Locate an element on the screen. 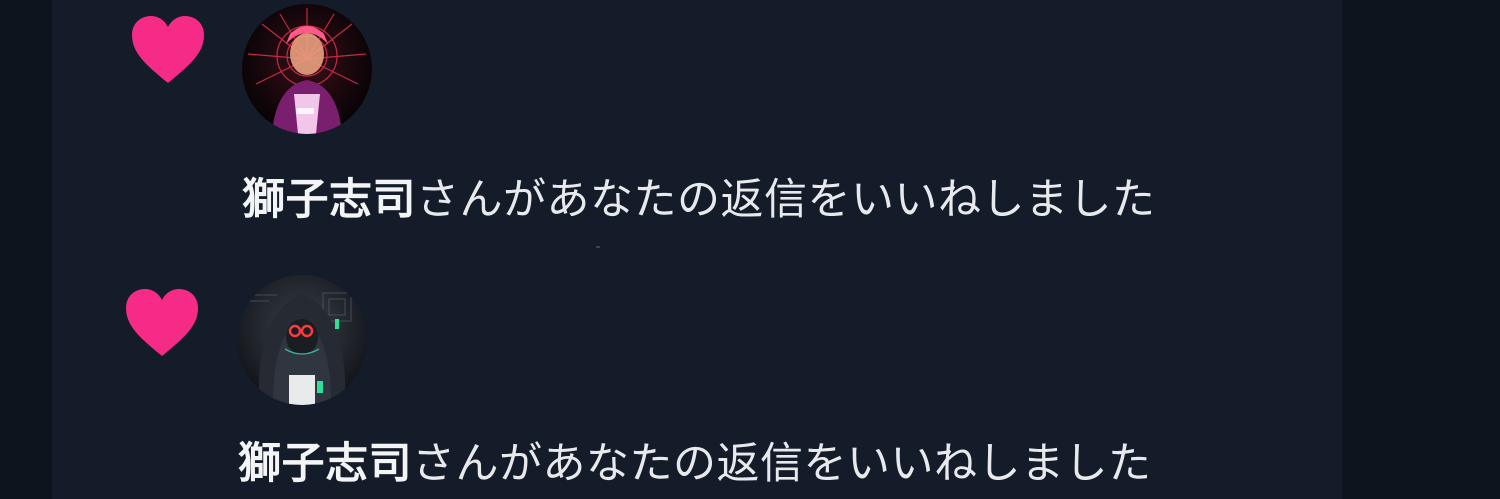  divider-speck is located at coordinates (598, 247).